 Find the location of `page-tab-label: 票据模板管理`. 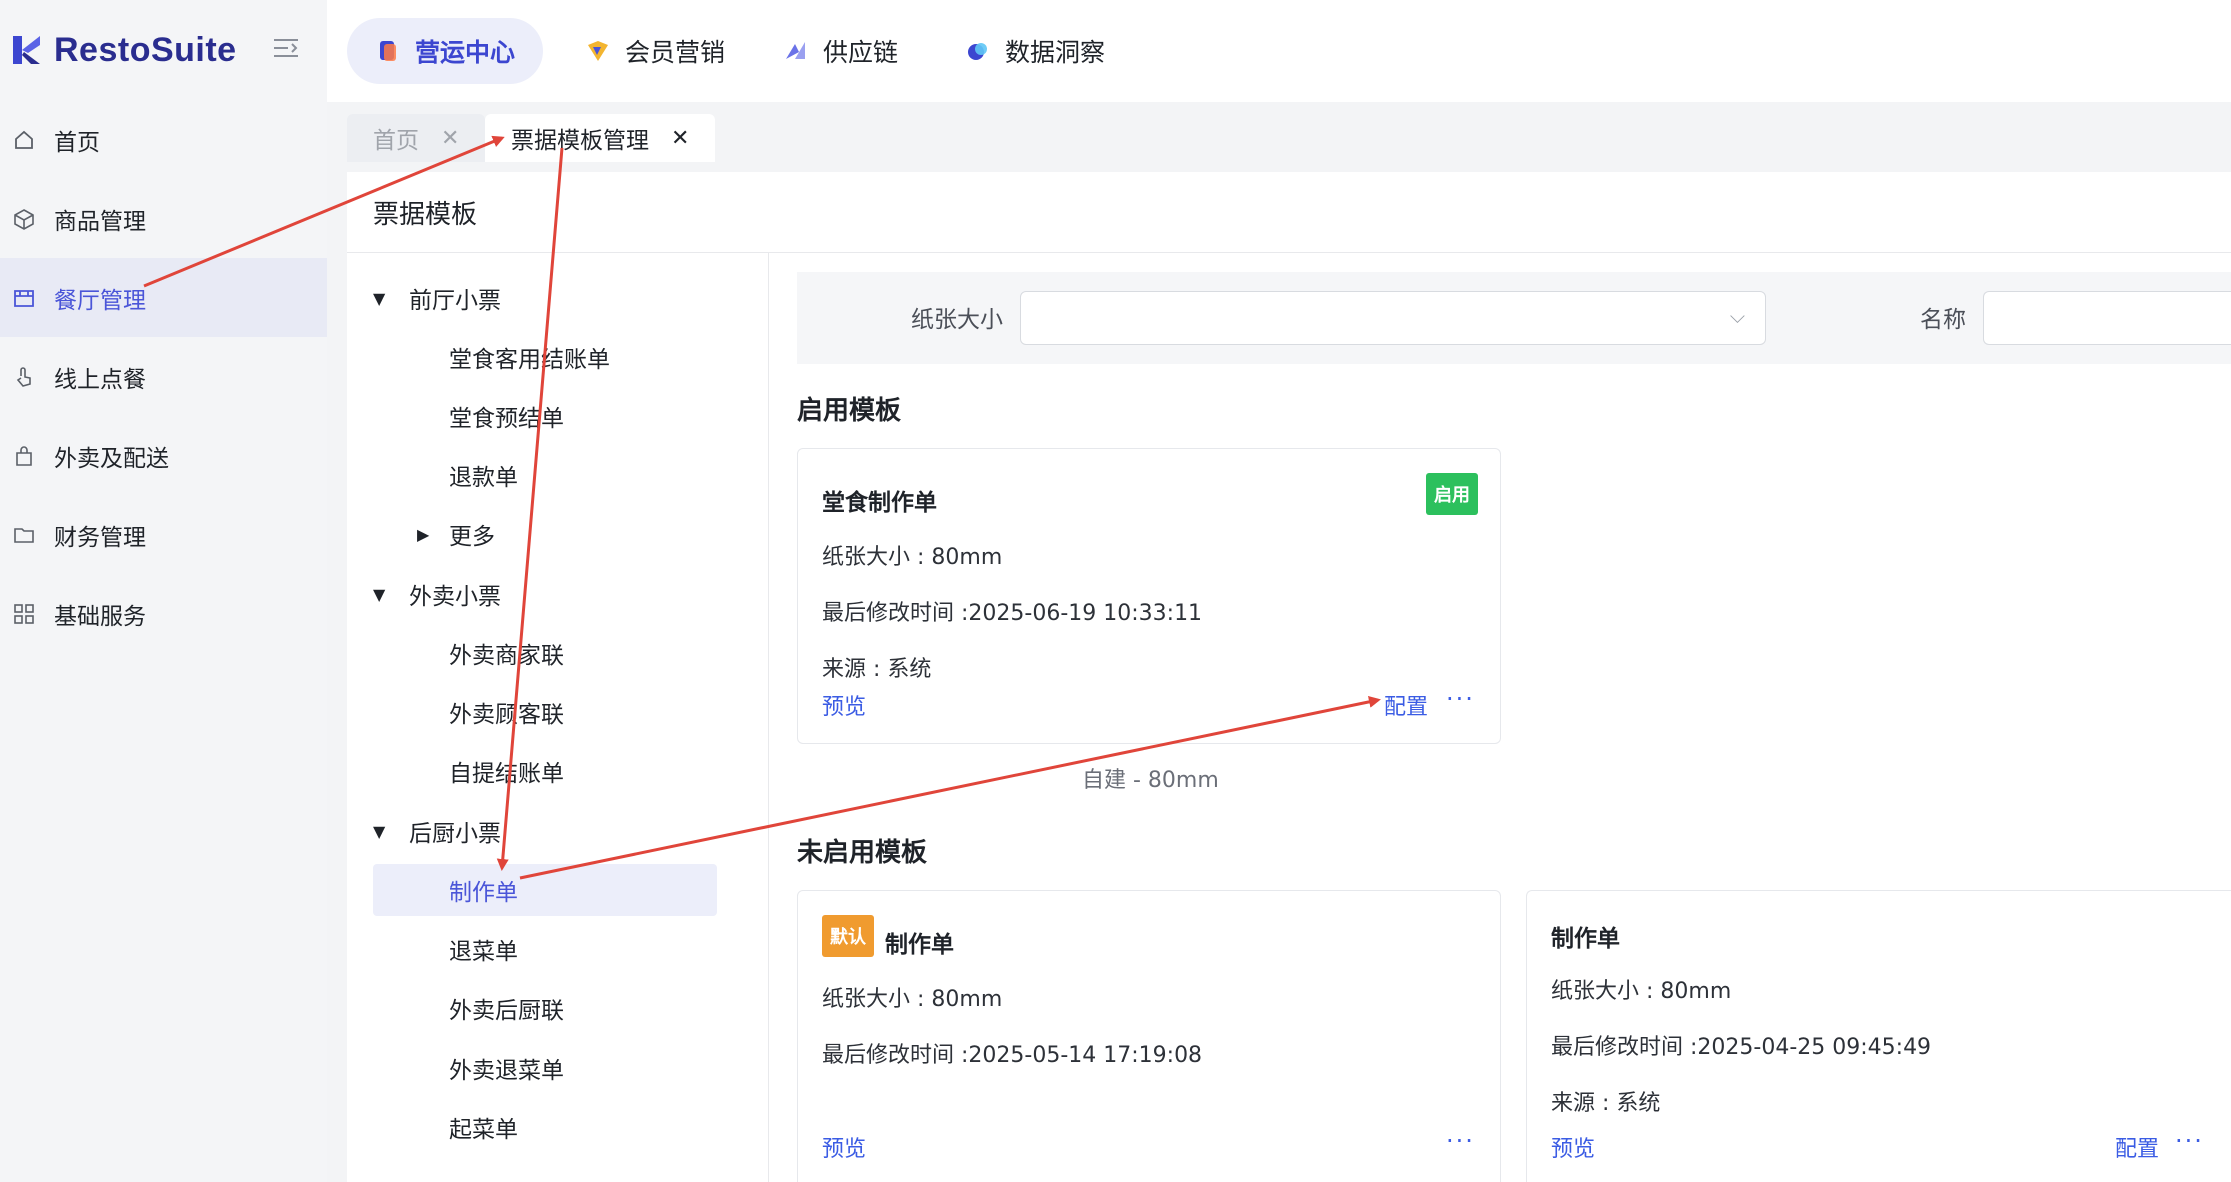

page-tab-label: 票据模板管理 is located at coordinates (580, 141).